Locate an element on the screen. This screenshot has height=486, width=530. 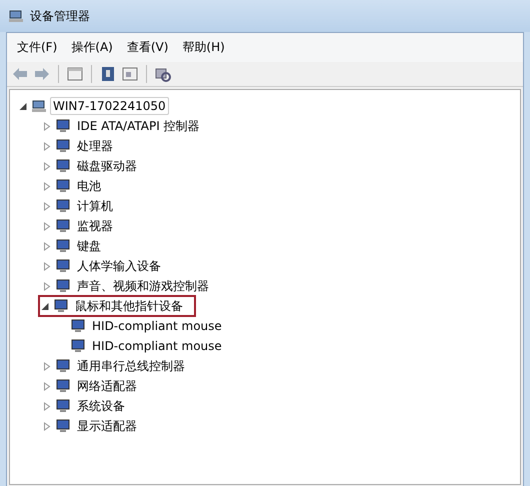
window-title: 设备管理器 is located at coordinates (60, 16).